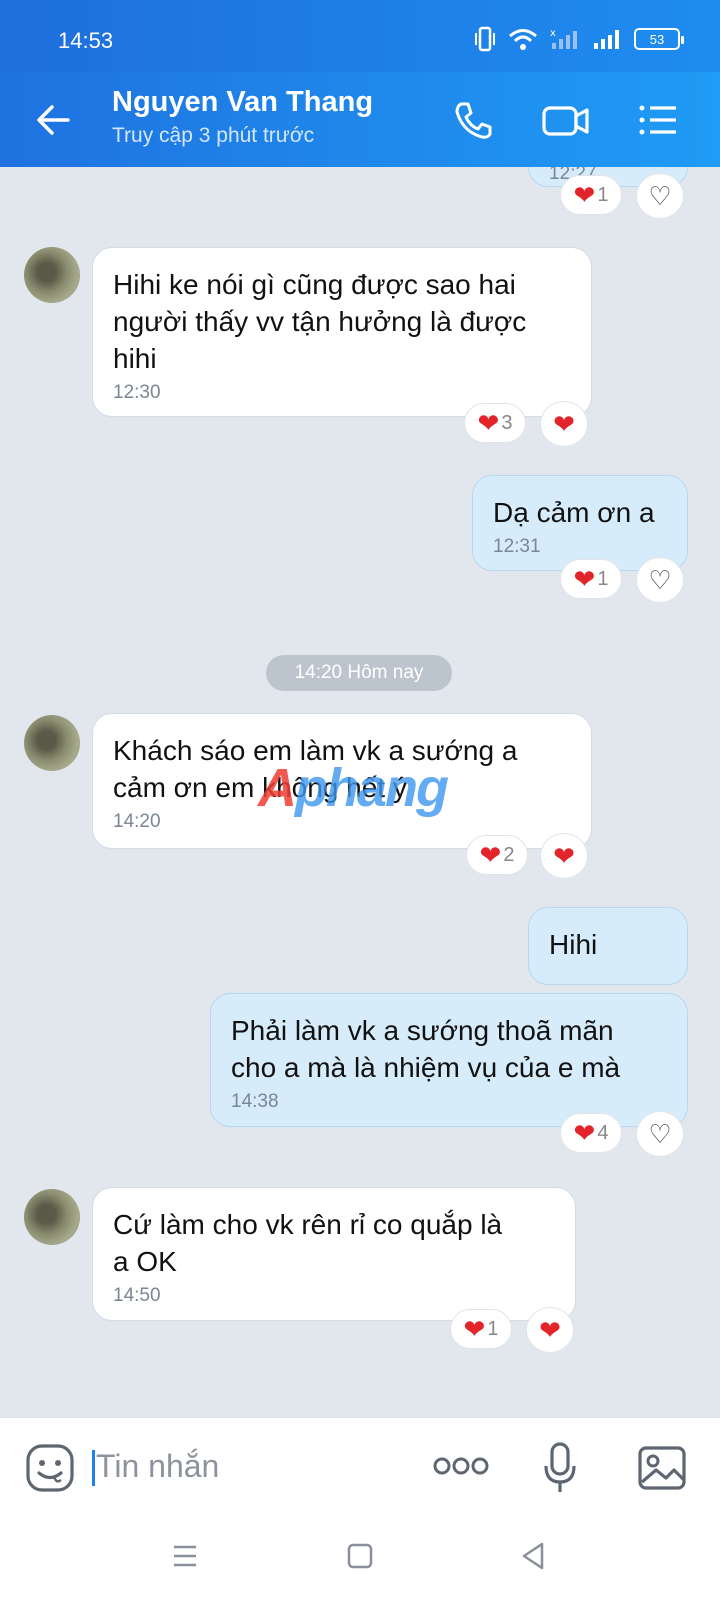  Describe the element at coordinates (422, 1030) in the screenshot. I see `message-text-line: Phải làm vk a sướng thoã mãn` at that location.